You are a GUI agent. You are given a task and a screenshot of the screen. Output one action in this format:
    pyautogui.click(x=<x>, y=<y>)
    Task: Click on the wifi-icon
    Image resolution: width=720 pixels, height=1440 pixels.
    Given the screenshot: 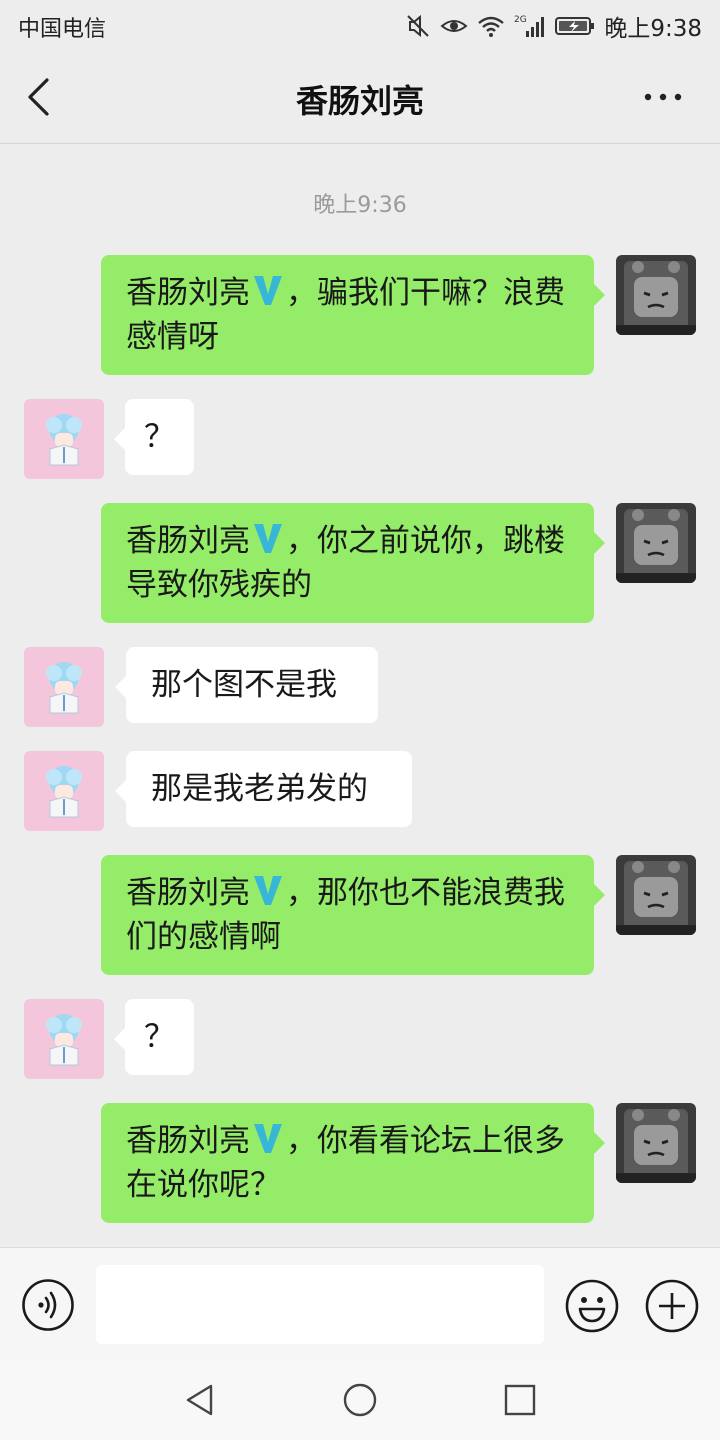 What is the action you would take?
    pyautogui.click(x=491, y=26)
    